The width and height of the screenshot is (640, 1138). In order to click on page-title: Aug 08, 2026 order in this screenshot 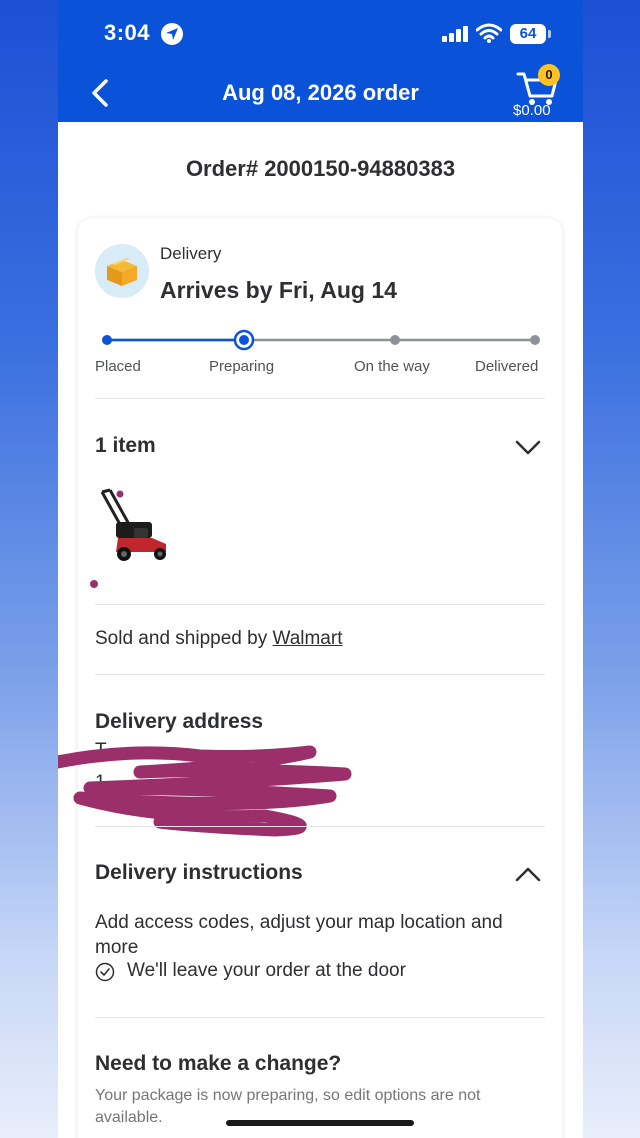, I will do `click(320, 92)`.